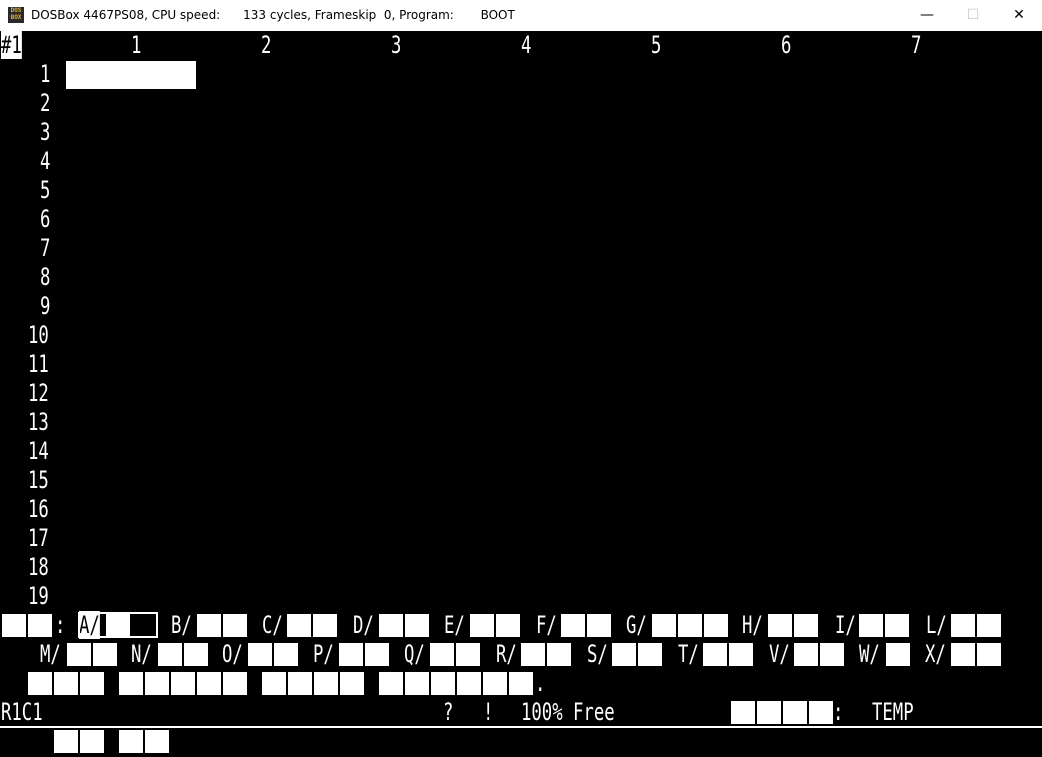  I want to click on maximize-icon: ☐, so click(973, 15).